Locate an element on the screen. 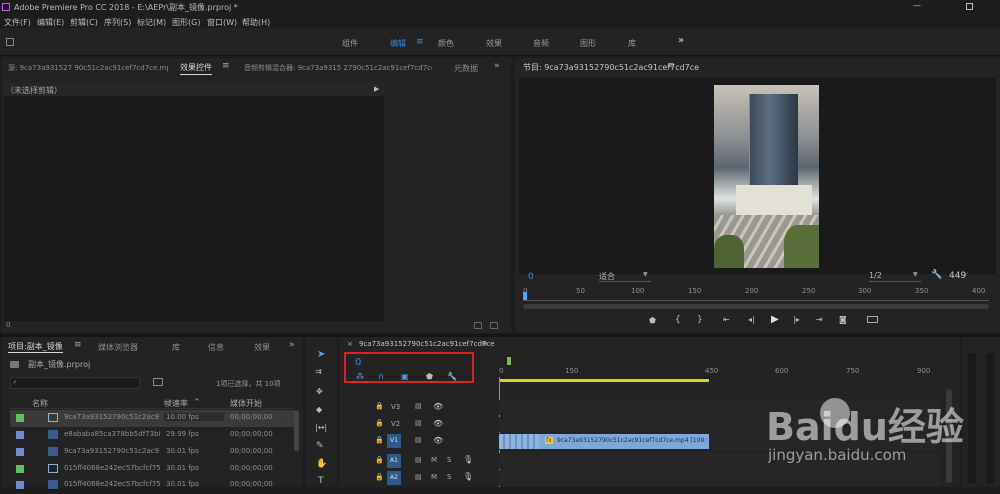 The image size is (1000, 494). work-area-bar is located at coordinates (604, 380).